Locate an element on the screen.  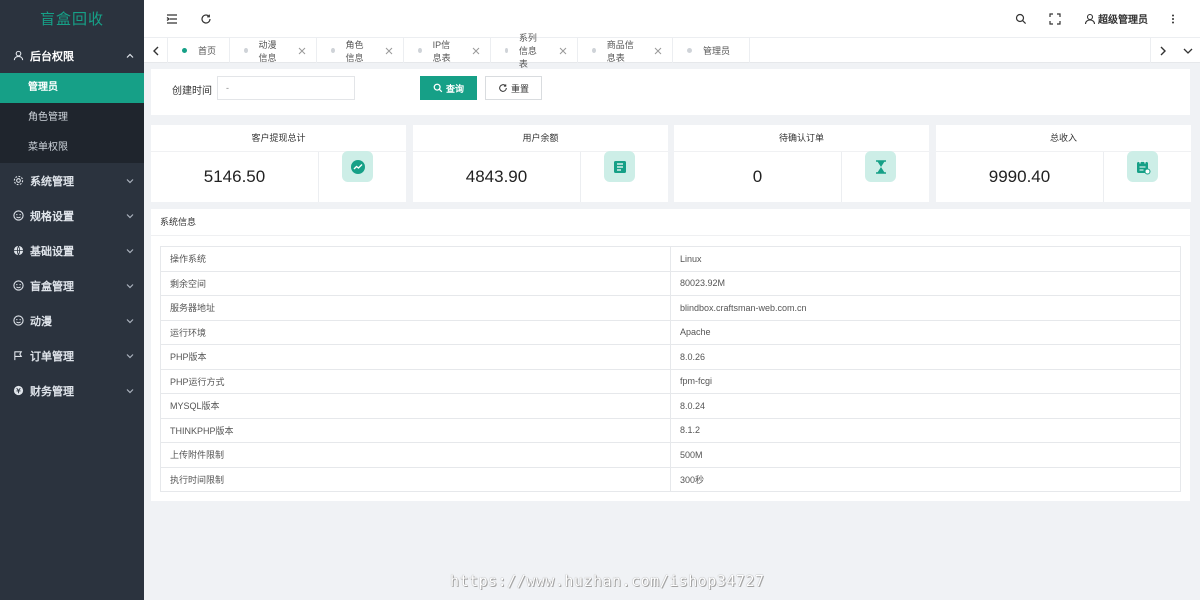
info-key: 服务器地址 is located at coordinates (415, 308).